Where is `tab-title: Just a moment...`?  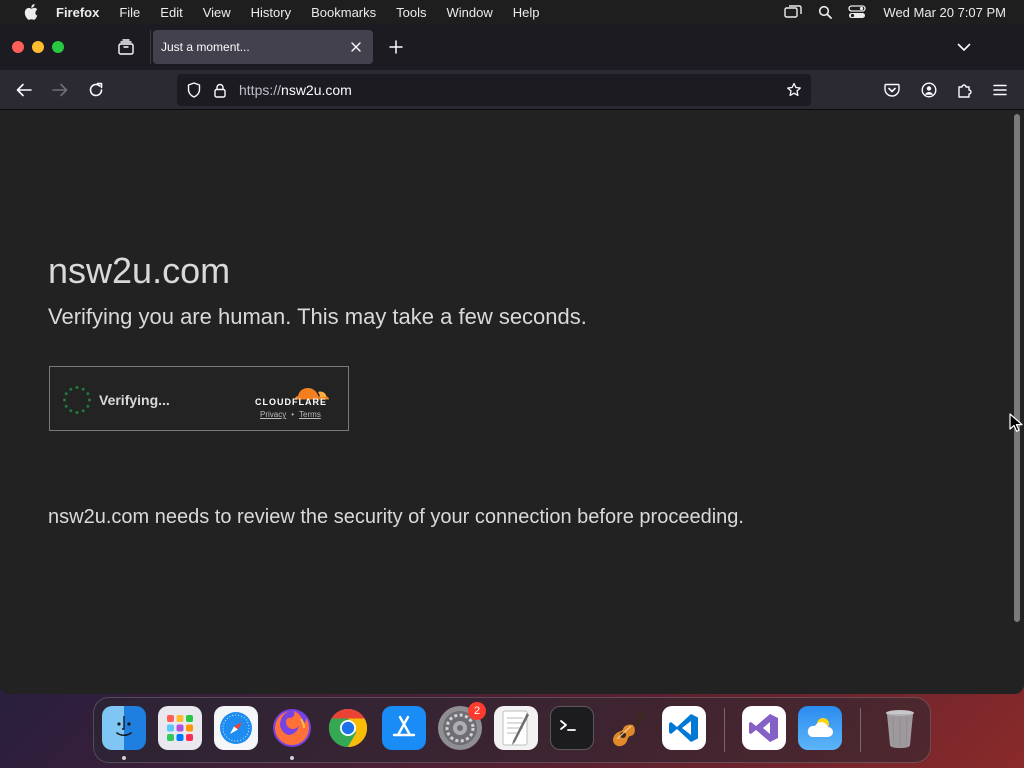
tab-title: Just a moment... is located at coordinates (205, 47).